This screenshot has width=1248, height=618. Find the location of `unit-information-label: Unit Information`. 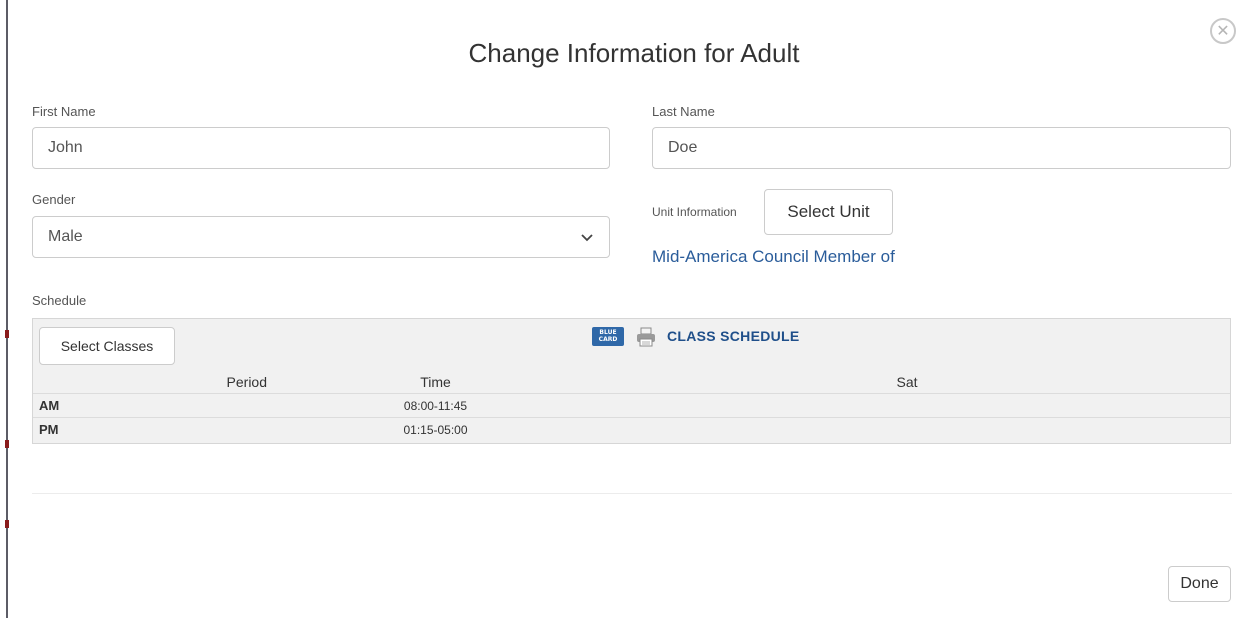

unit-information-label: Unit Information is located at coordinates (694, 212).